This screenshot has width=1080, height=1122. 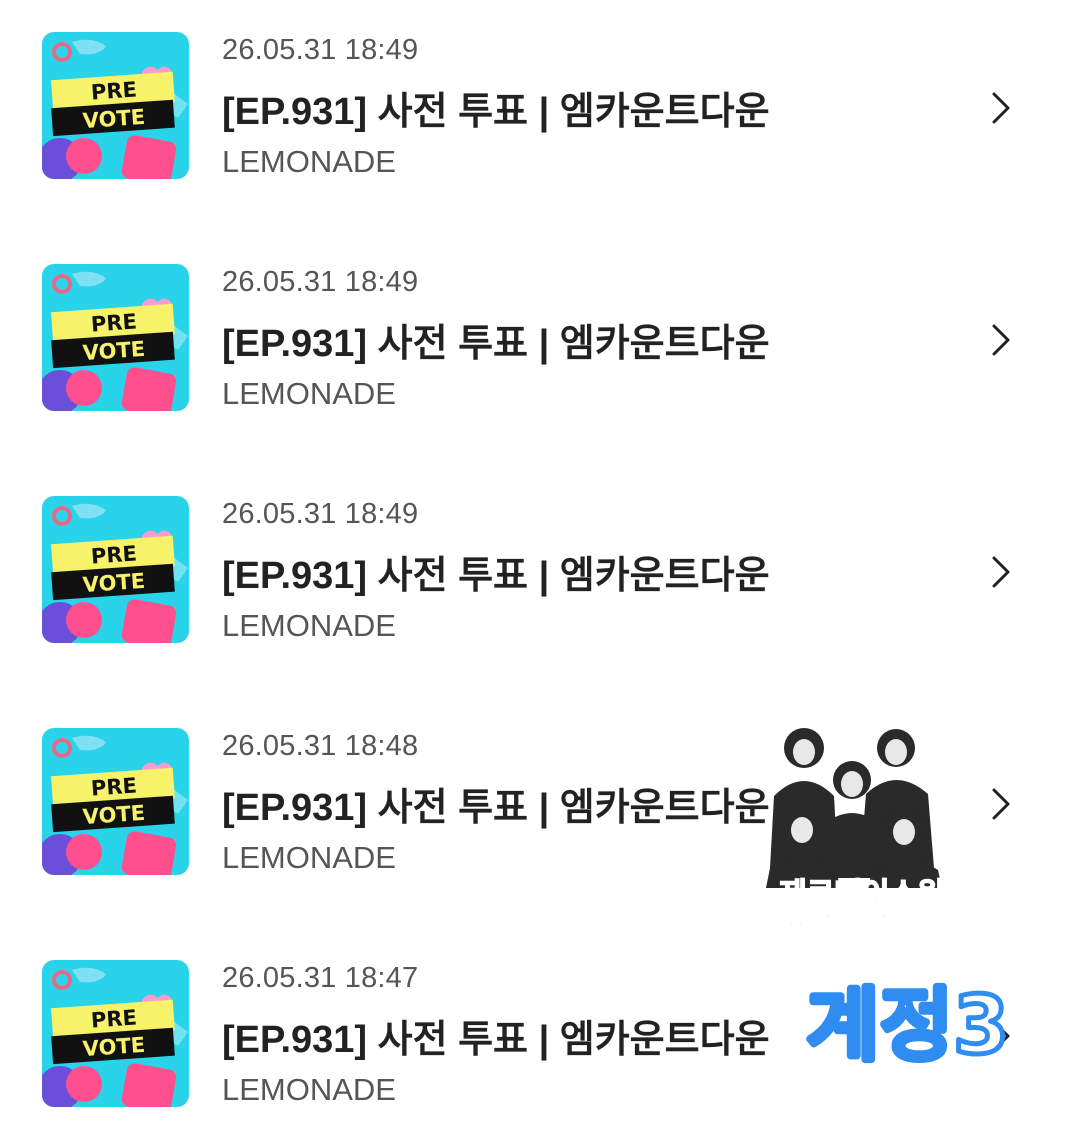 I want to click on sticker-text-line2: 인스티즈, so click(x=842, y=926).